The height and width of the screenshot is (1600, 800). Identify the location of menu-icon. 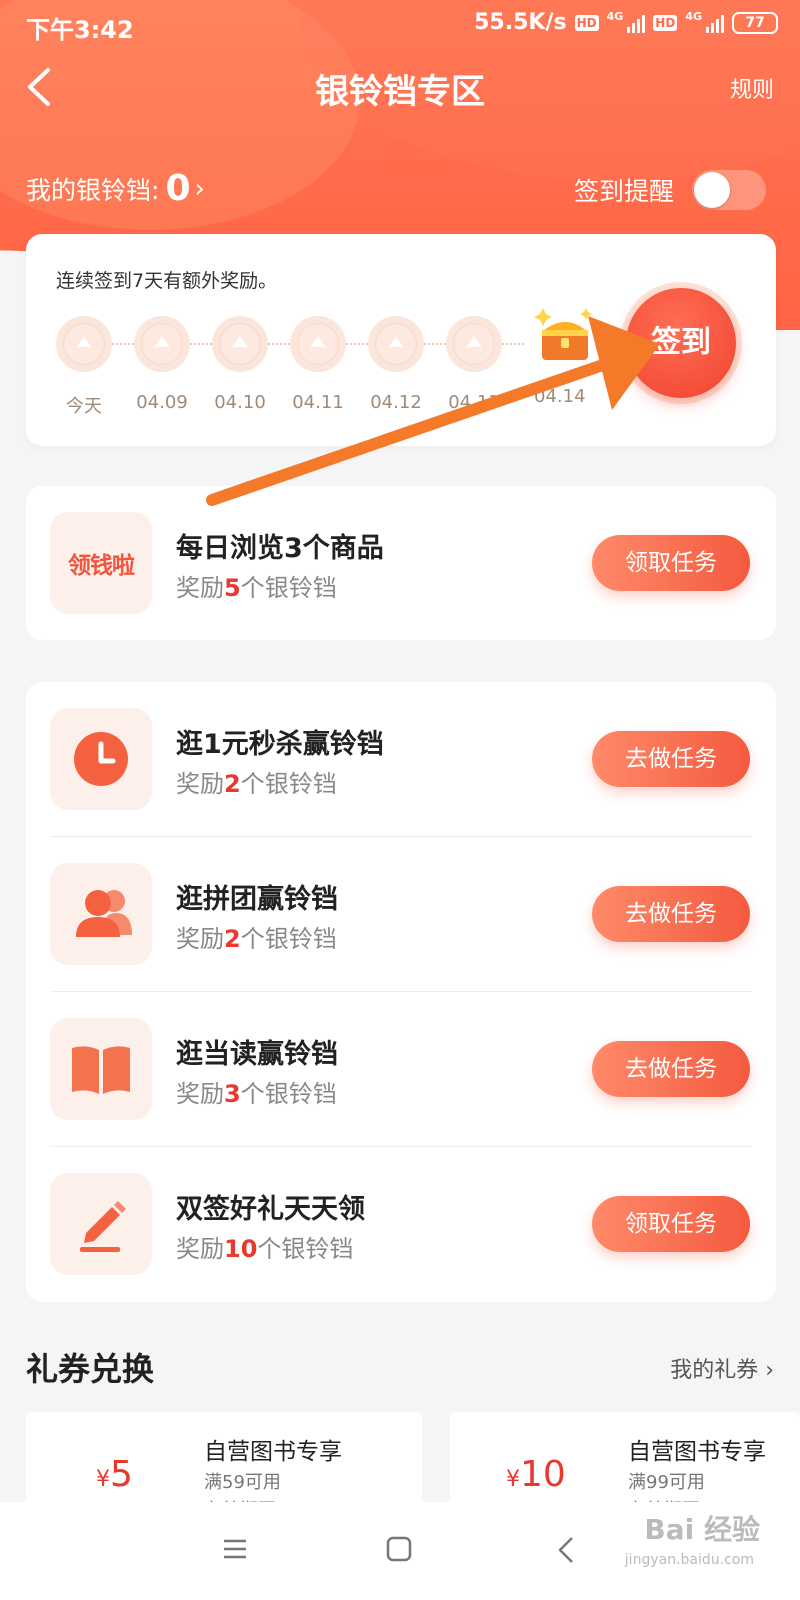
(235, 1549).